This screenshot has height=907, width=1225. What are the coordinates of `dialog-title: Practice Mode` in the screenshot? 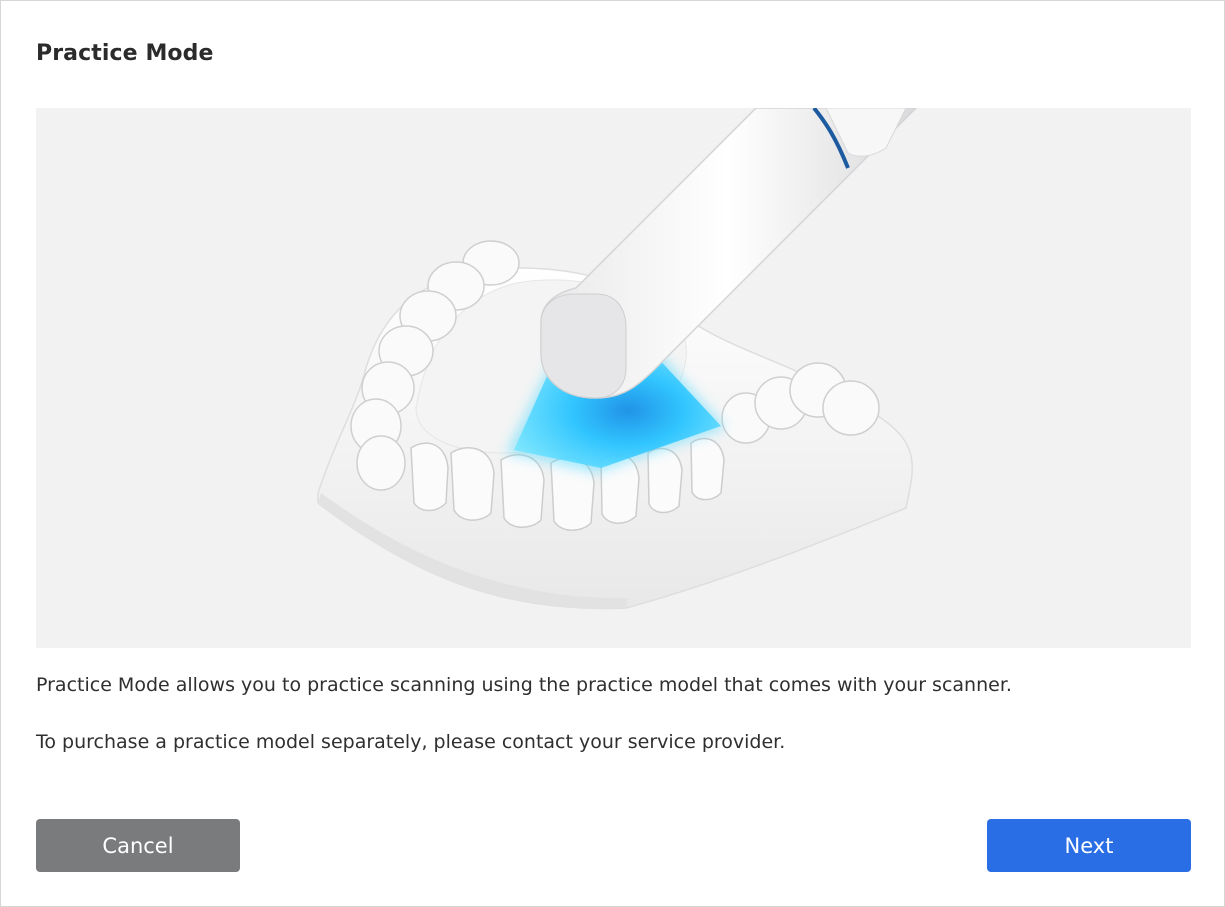 It's located at (125, 53).